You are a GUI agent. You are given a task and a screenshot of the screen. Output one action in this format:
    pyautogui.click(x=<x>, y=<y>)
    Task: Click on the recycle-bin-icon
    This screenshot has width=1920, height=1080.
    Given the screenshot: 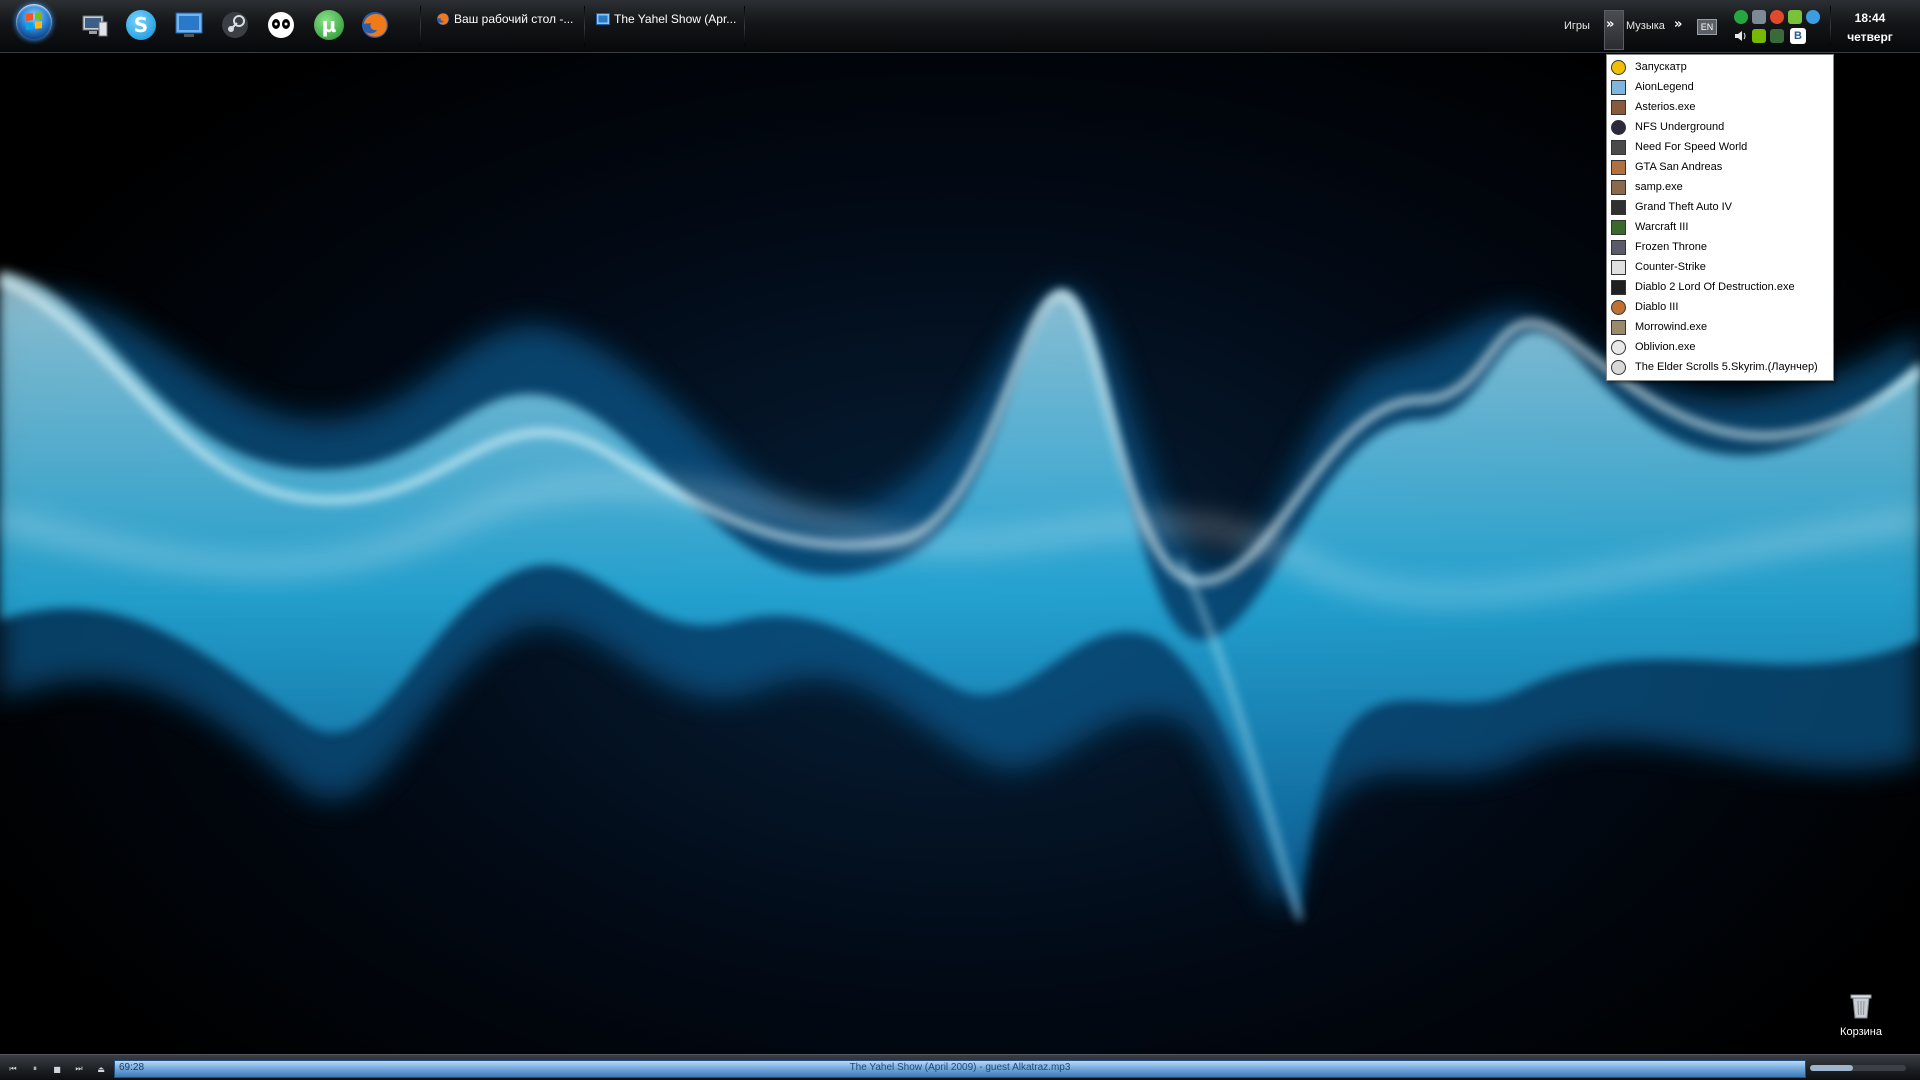 What is the action you would take?
    pyautogui.click(x=1861, y=1006)
    